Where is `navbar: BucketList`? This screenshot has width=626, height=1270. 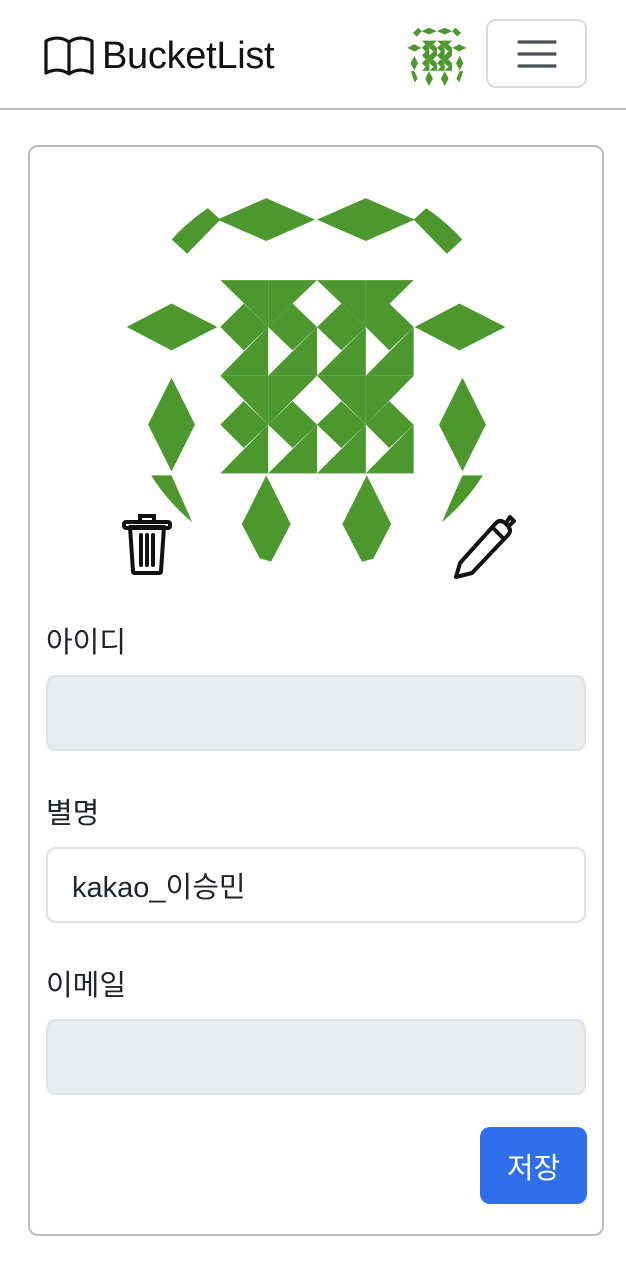
navbar: BucketList is located at coordinates (313, 55).